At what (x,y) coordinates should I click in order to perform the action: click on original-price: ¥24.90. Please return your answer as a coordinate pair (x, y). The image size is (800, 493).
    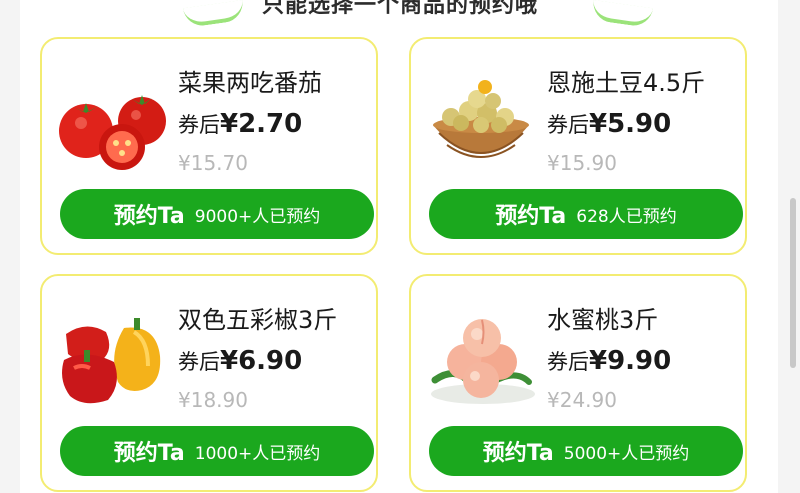
    Looking at the image, I should click on (582, 400).